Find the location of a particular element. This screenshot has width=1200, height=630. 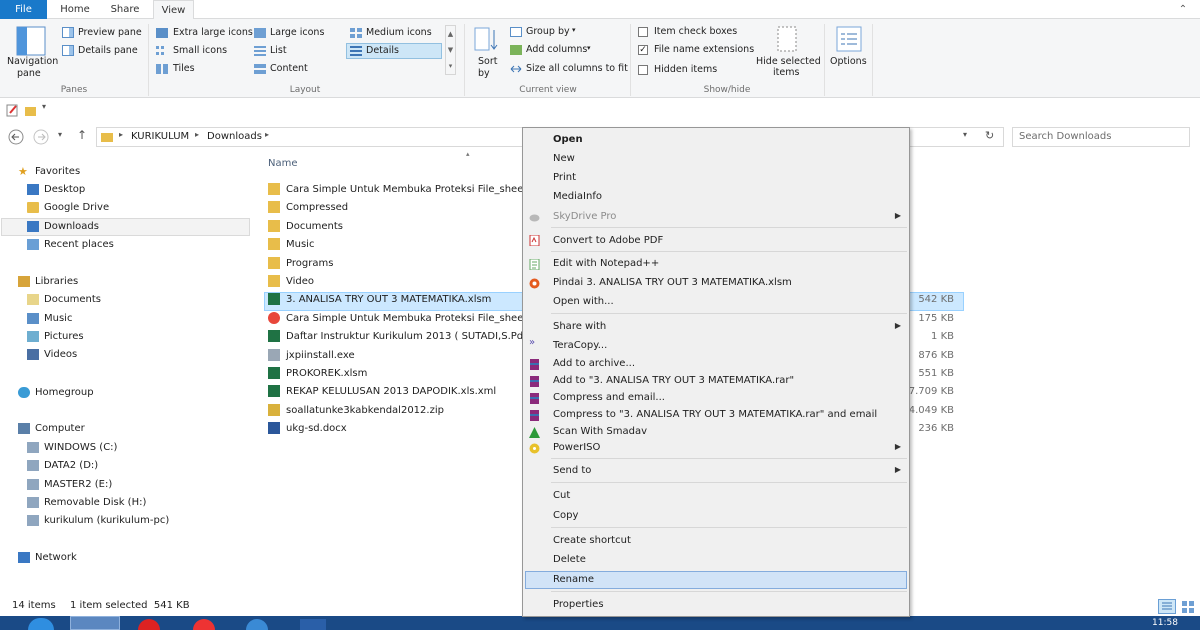

group-by-button: Group by is located at coordinates (548, 31).